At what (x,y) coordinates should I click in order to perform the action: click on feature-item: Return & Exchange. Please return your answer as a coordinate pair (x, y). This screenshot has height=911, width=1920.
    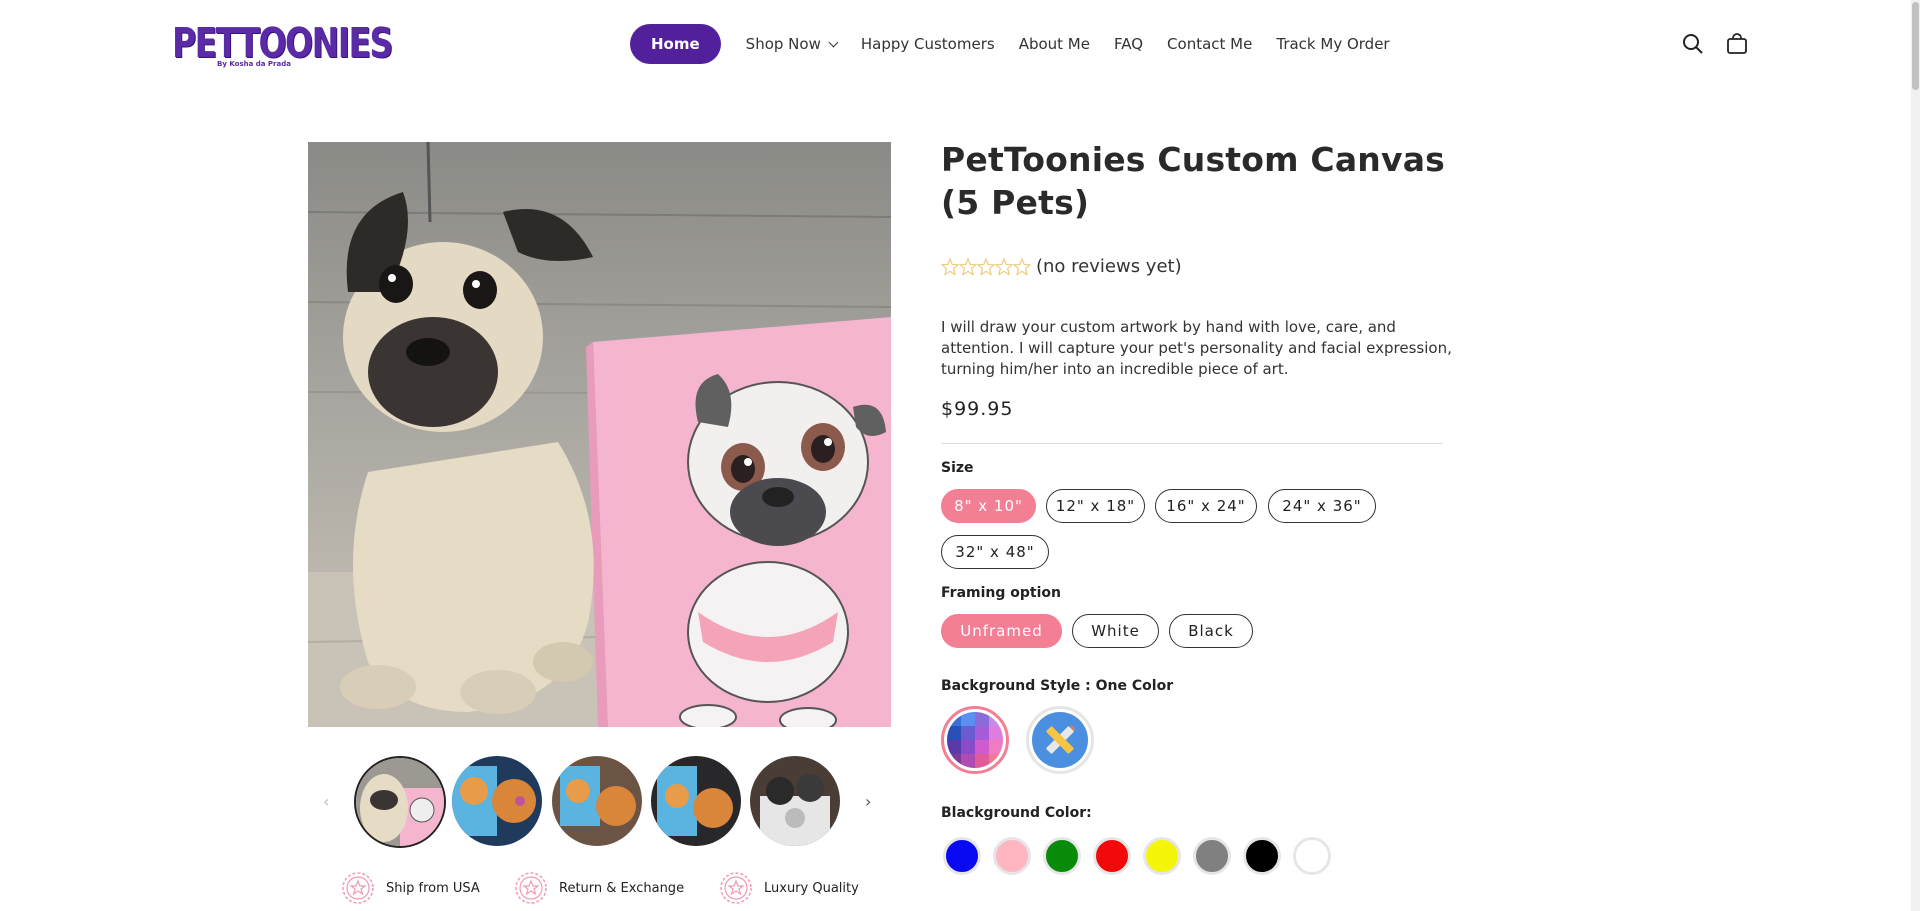
    Looking at the image, I should click on (598, 888).